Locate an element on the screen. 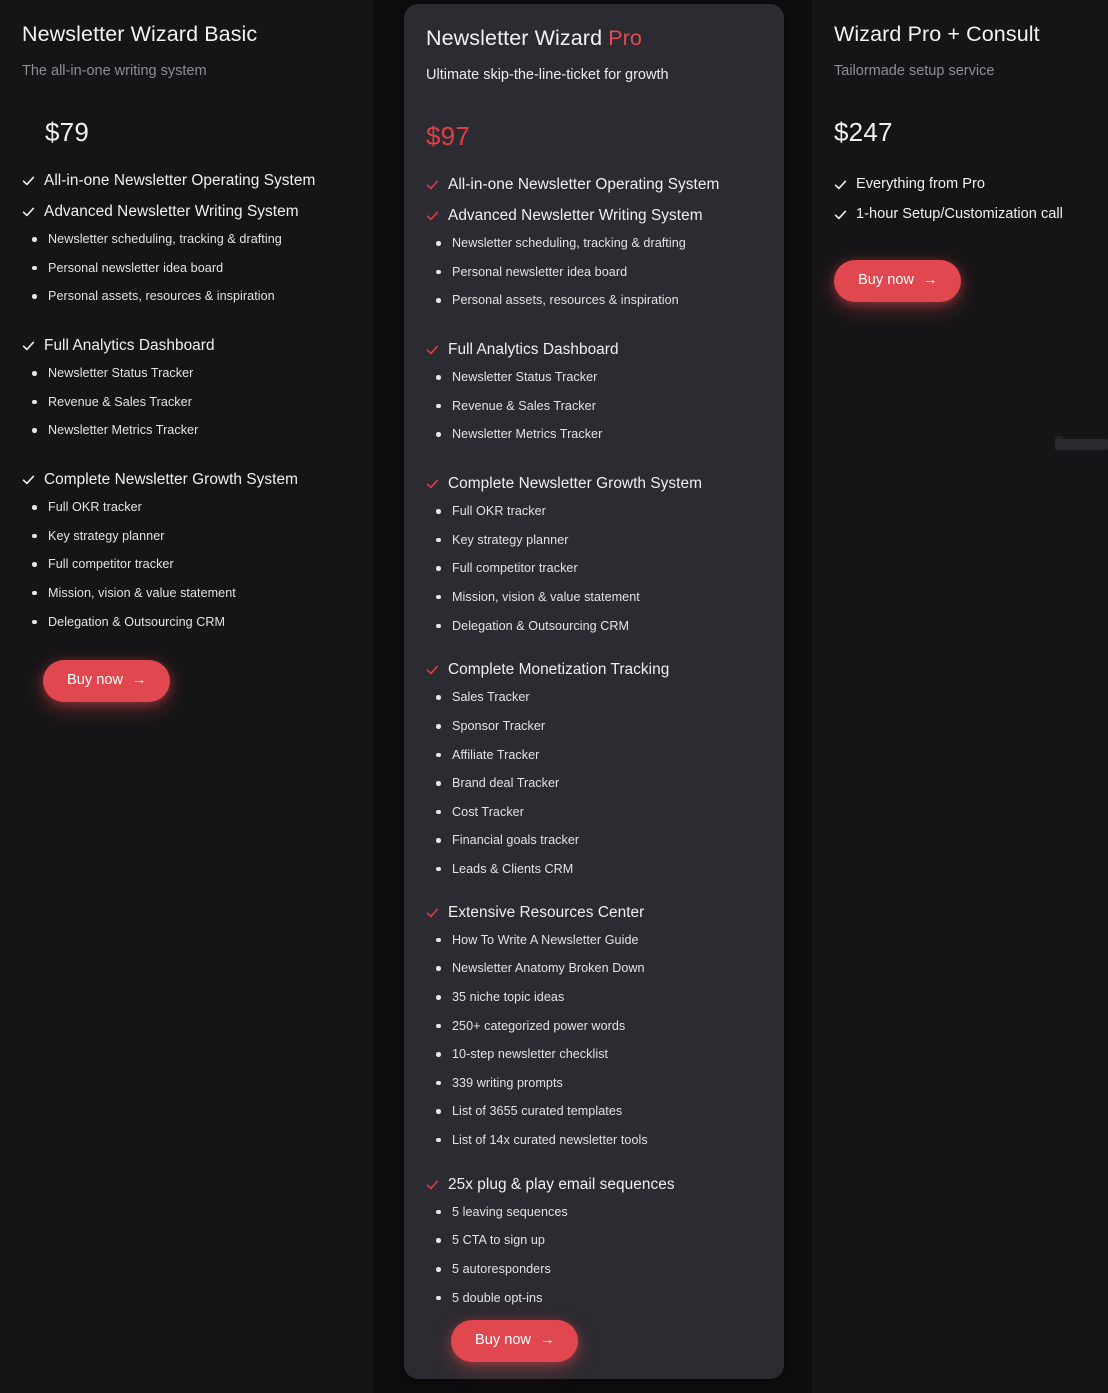 The width and height of the screenshot is (1108, 1393). buy-now-button-pro: Buy now → is located at coordinates (515, 1341).